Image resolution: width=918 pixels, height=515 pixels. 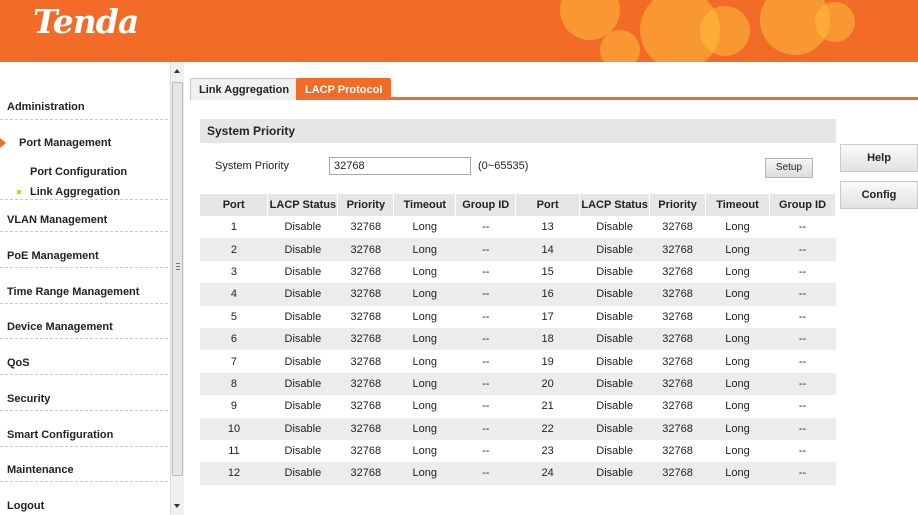 I want to click on help-button: Help, so click(x=879, y=158).